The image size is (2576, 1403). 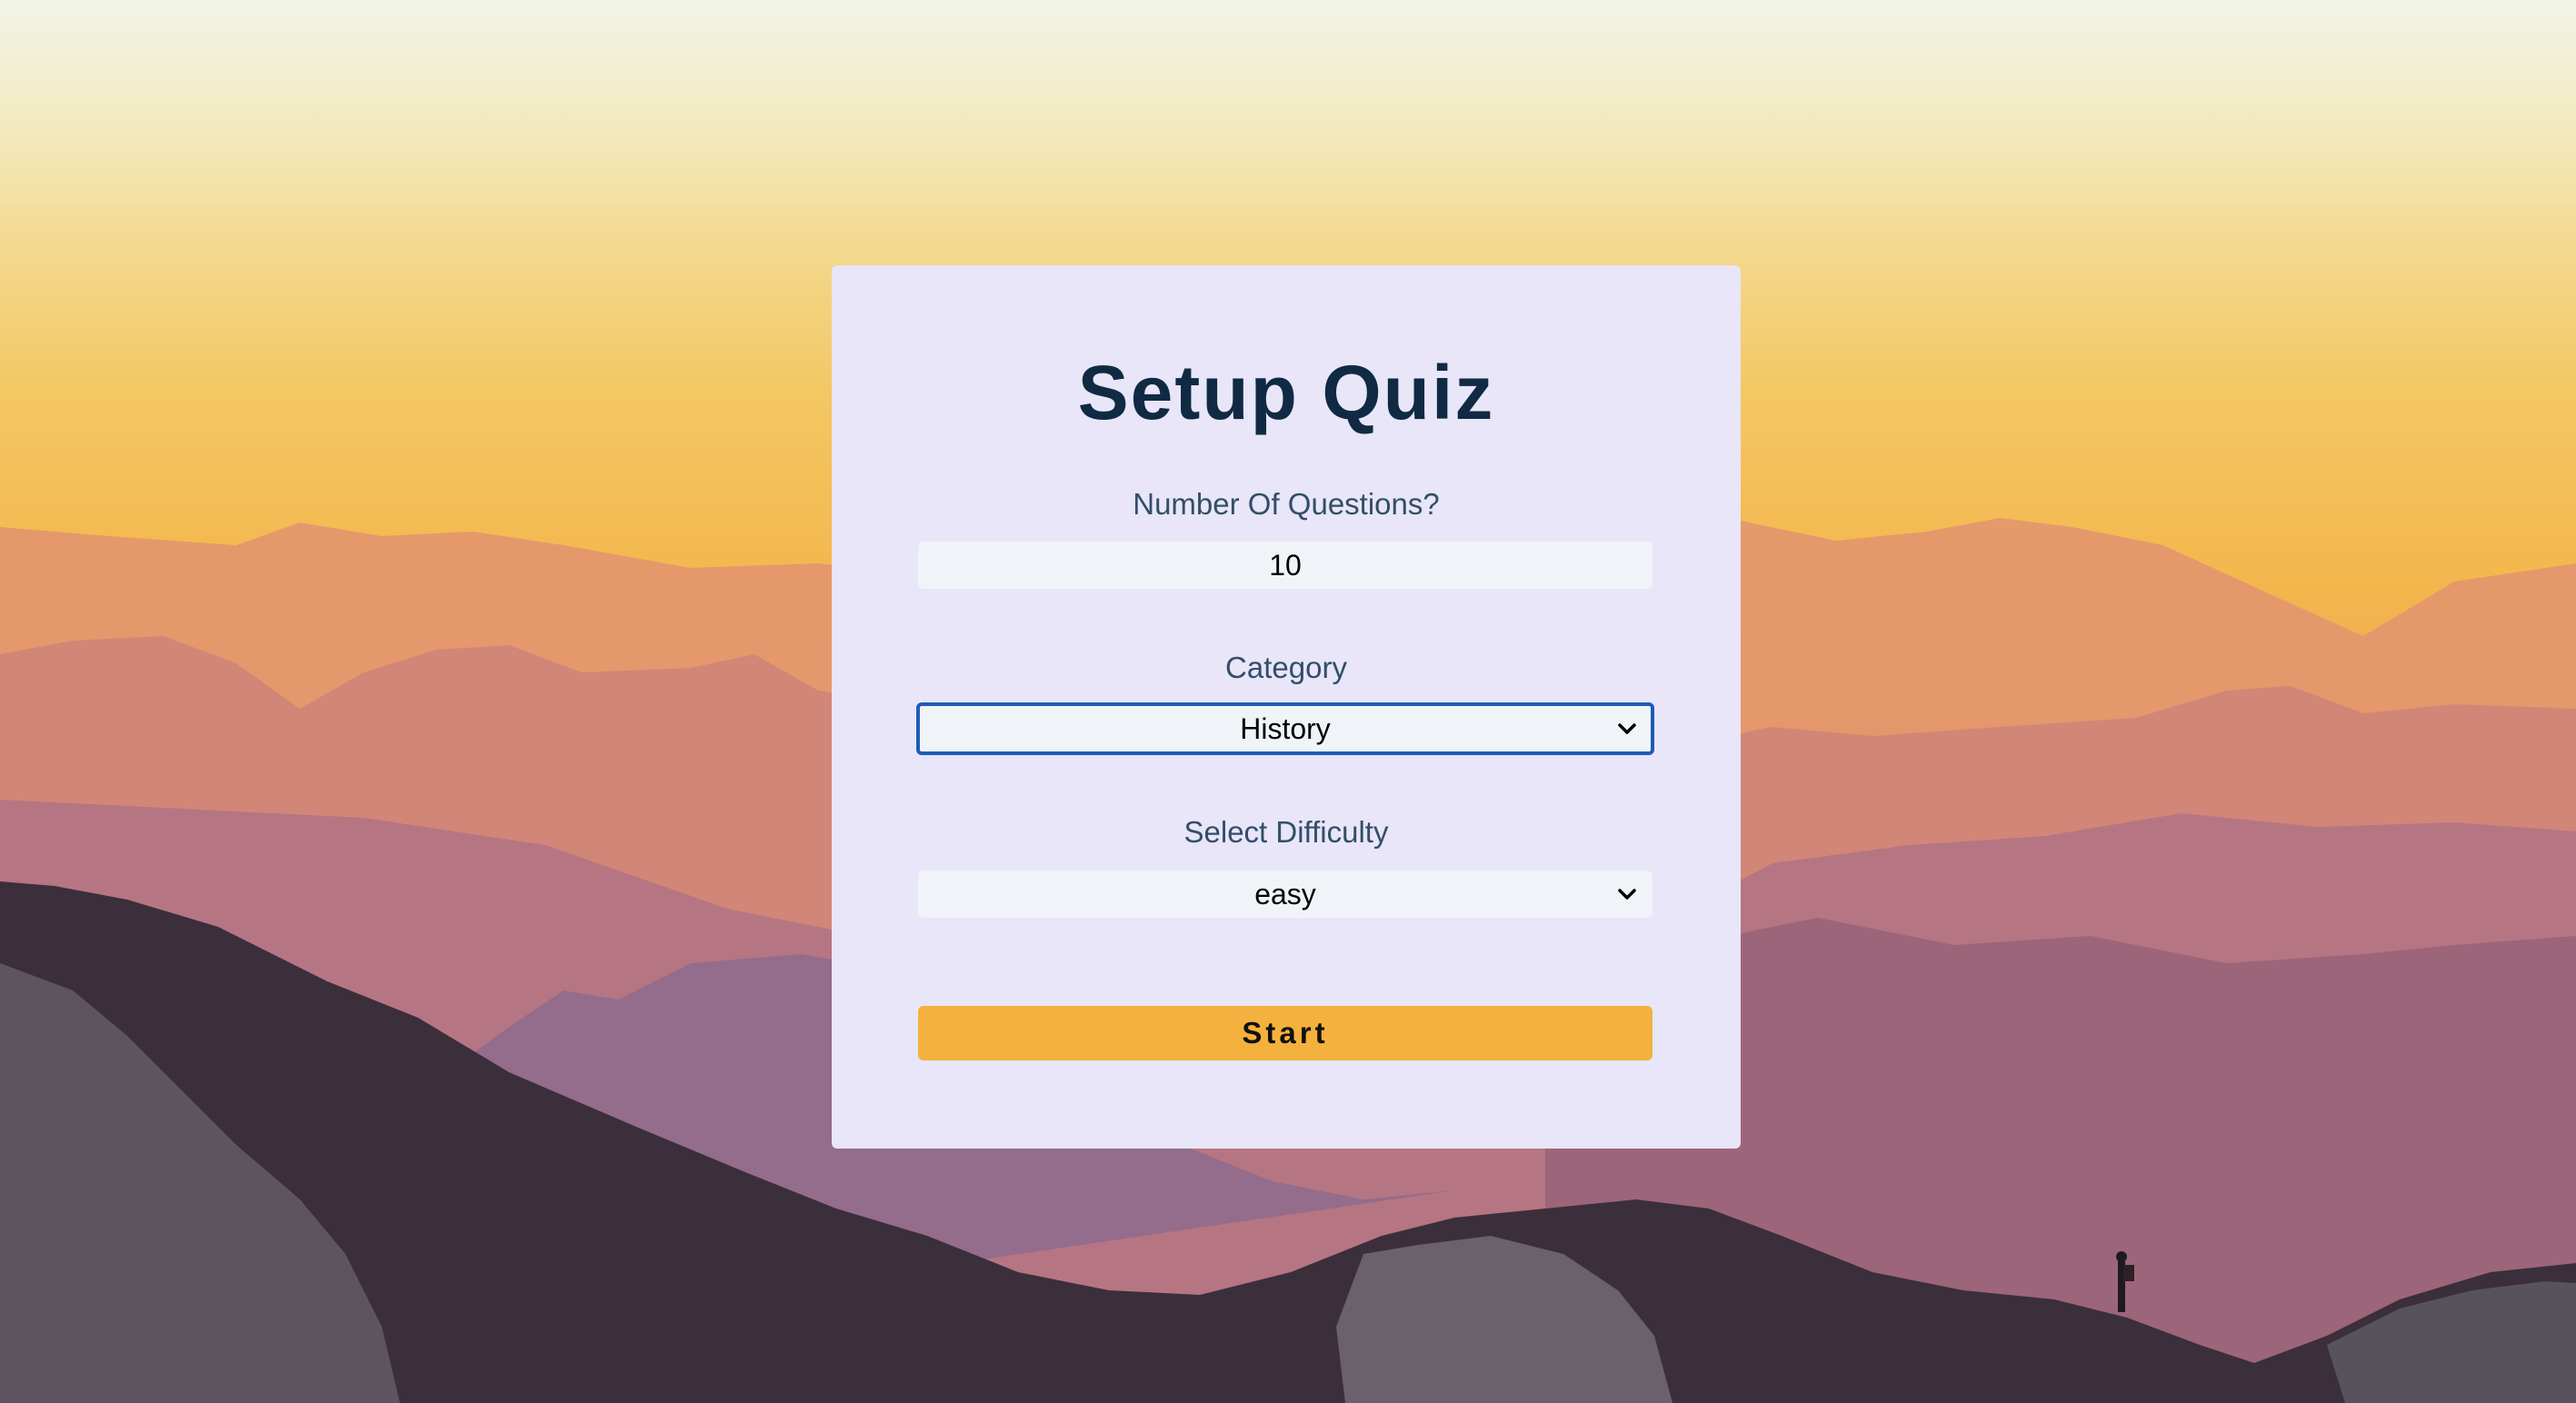 What do you see at coordinates (1286, 832) in the screenshot?
I see `difficulty-label: Select Difficulty` at bounding box center [1286, 832].